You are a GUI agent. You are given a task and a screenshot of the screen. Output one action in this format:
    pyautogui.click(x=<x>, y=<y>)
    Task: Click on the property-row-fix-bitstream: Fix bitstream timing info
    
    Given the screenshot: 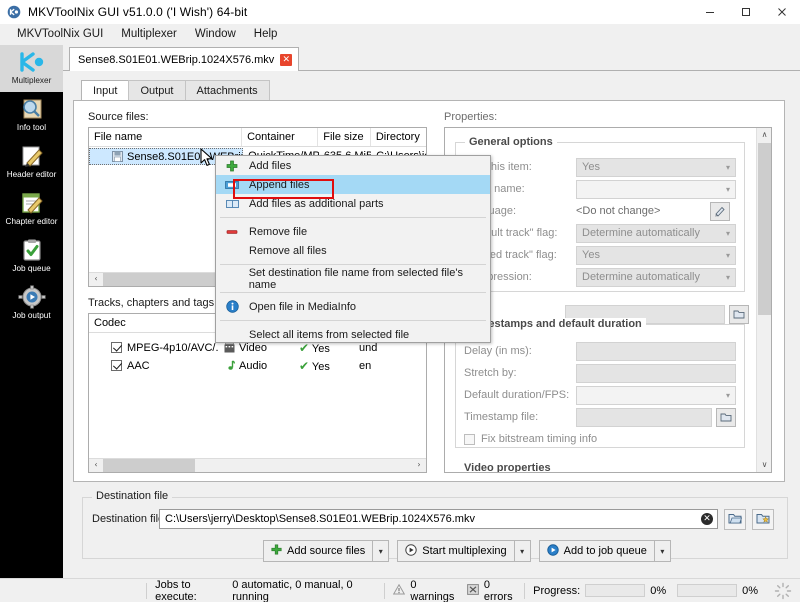 What is the action you would take?
    pyautogui.click(x=603, y=439)
    